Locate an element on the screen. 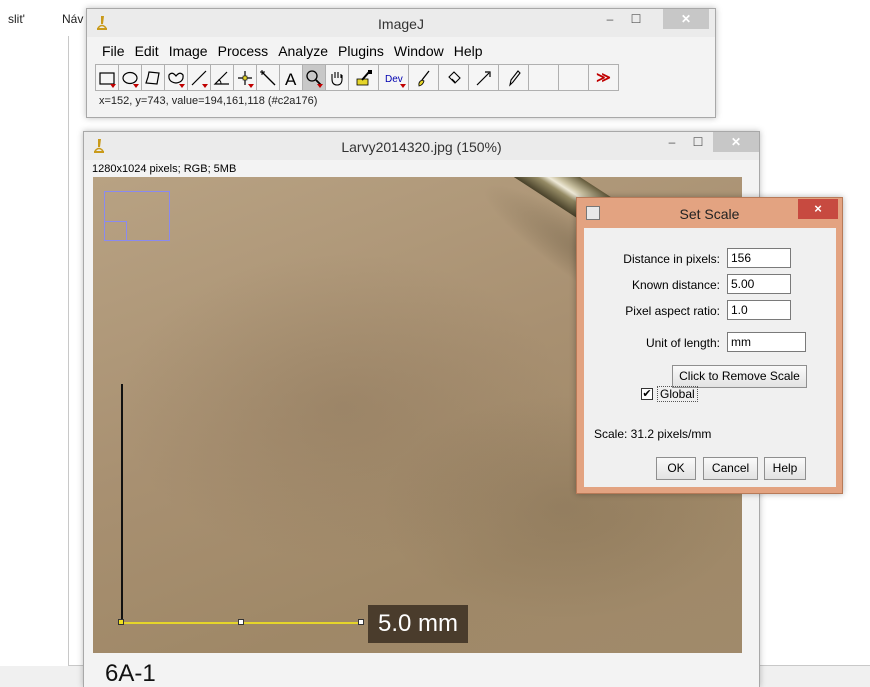  dev-tool: Dev is located at coordinates (393, 77).